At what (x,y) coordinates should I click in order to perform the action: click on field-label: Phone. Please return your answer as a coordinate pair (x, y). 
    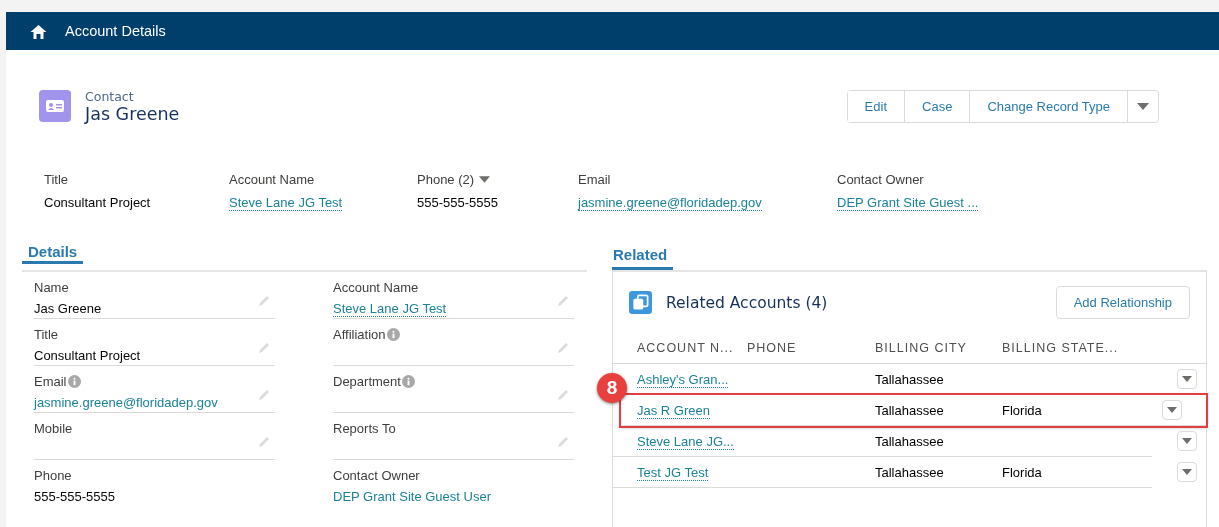
    Looking at the image, I should click on (53, 475).